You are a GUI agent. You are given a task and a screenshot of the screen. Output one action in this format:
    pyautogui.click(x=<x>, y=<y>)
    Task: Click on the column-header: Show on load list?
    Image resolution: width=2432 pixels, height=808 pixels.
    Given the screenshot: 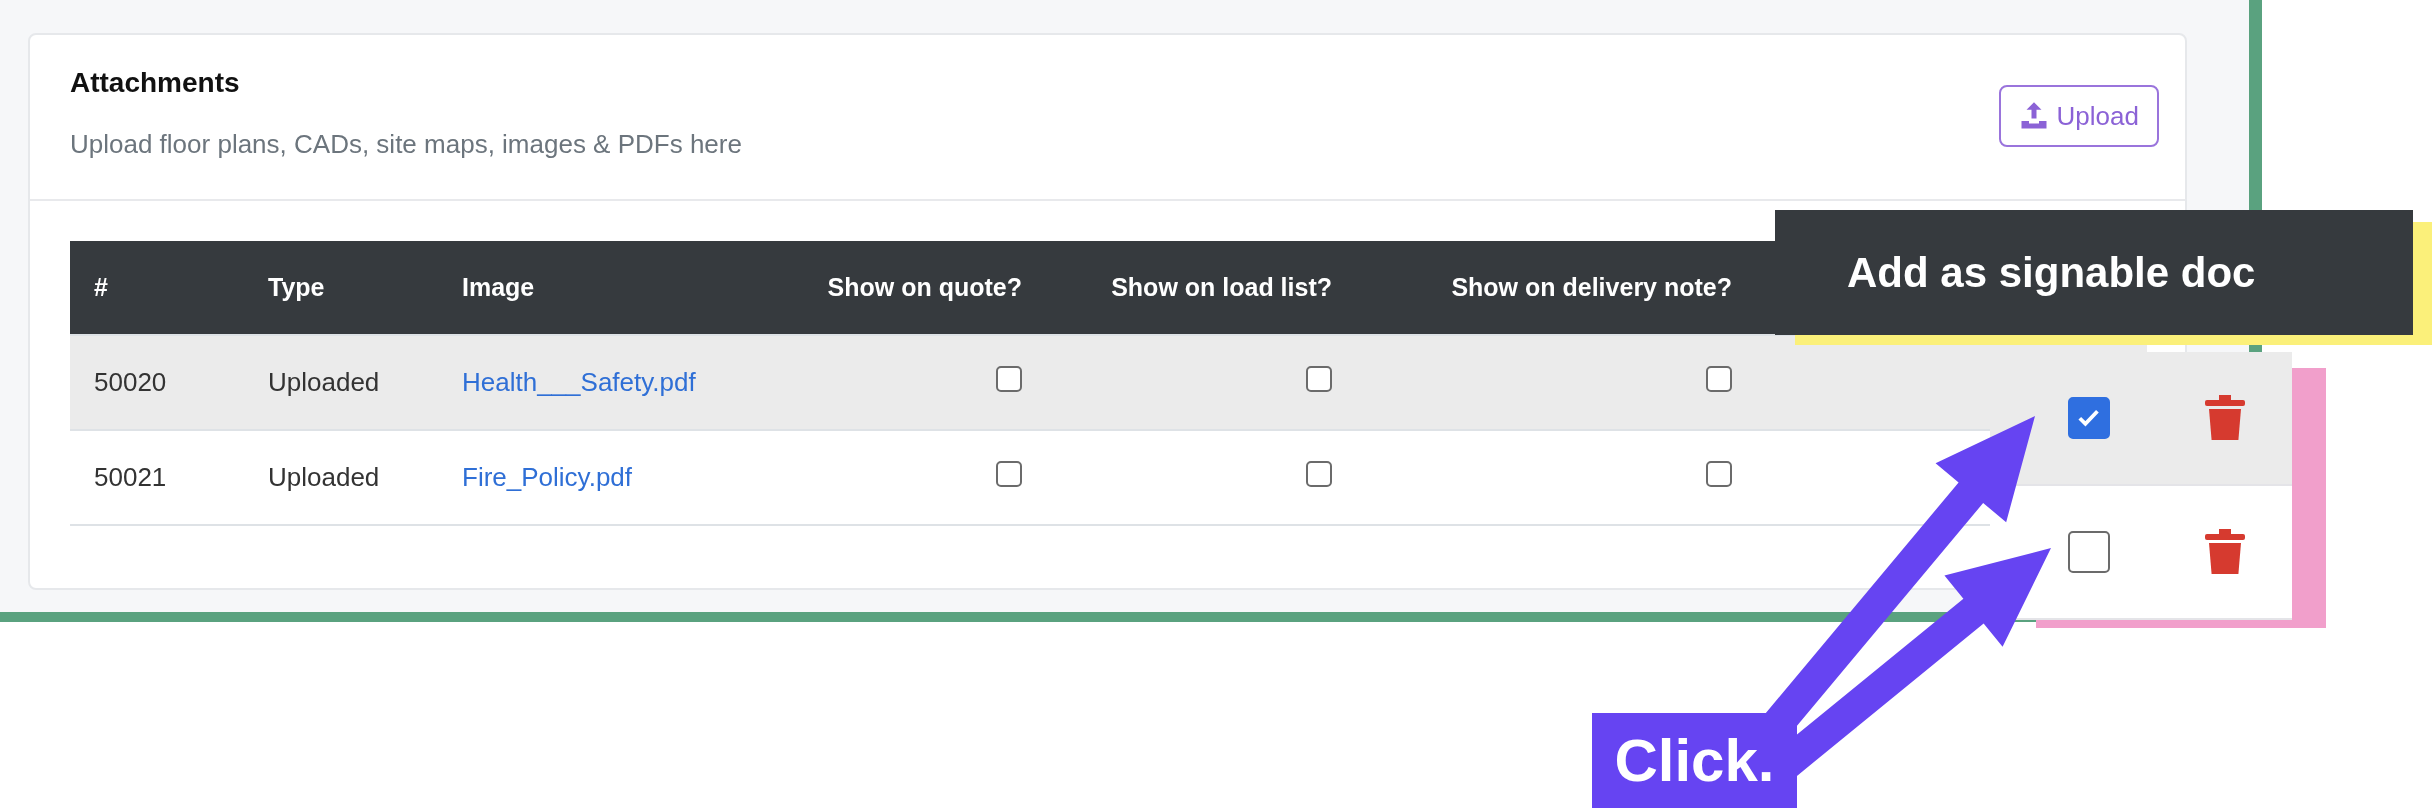 What is the action you would take?
    pyautogui.click(x=1221, y=287)
    